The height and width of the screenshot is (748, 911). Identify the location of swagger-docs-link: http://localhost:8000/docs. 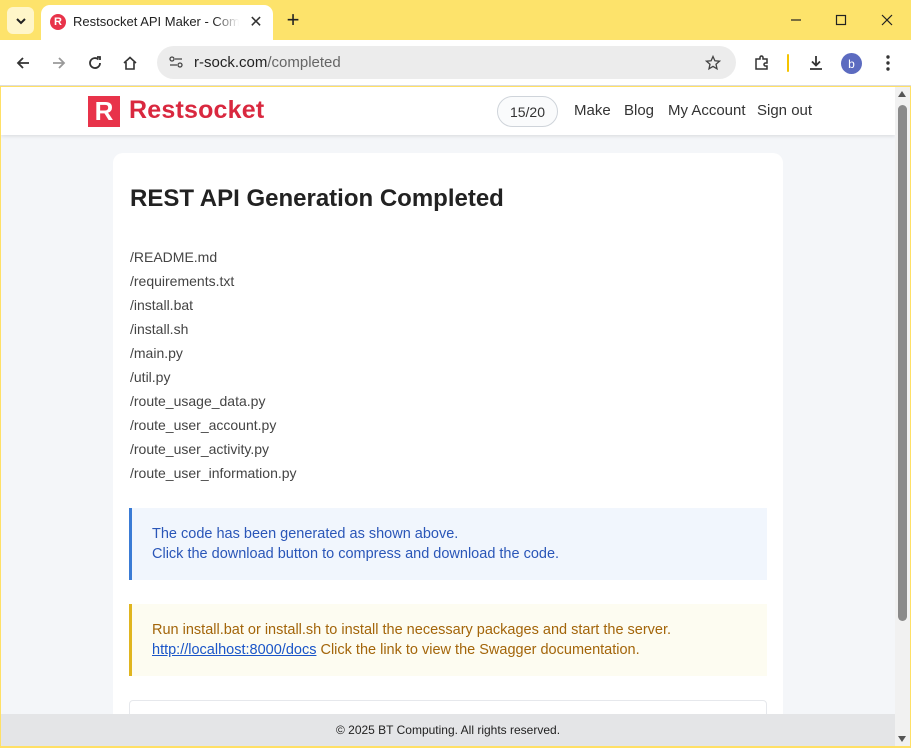
(234, 650).